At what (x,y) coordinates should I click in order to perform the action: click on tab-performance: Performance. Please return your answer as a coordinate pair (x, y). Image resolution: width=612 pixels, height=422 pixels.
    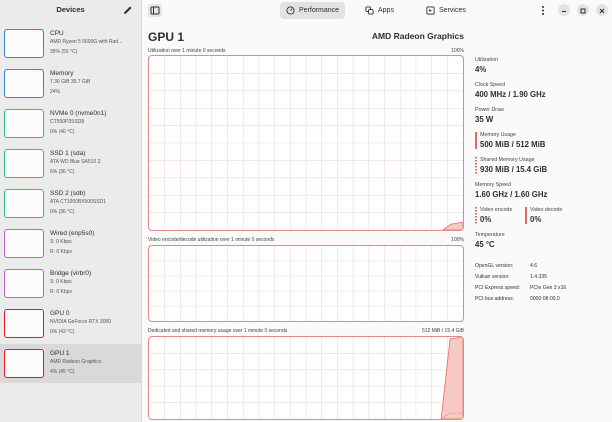
    Looking at the image, I should click on (313, 10).